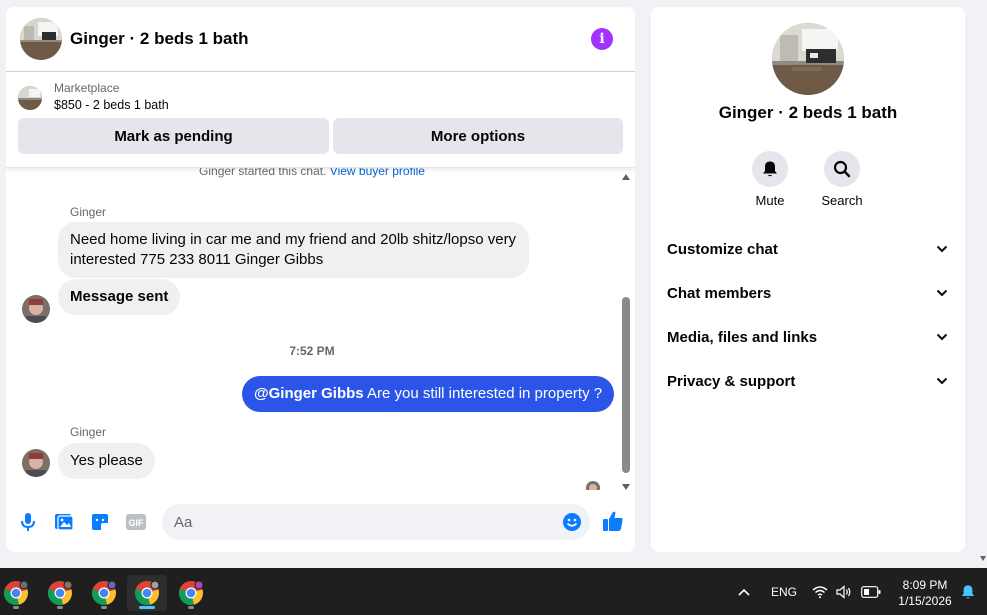  What do you see at coordinates (309, 393) in the screenshot?
I see `mention: @Ginger Gibbs` at bounding box center [309, 393].